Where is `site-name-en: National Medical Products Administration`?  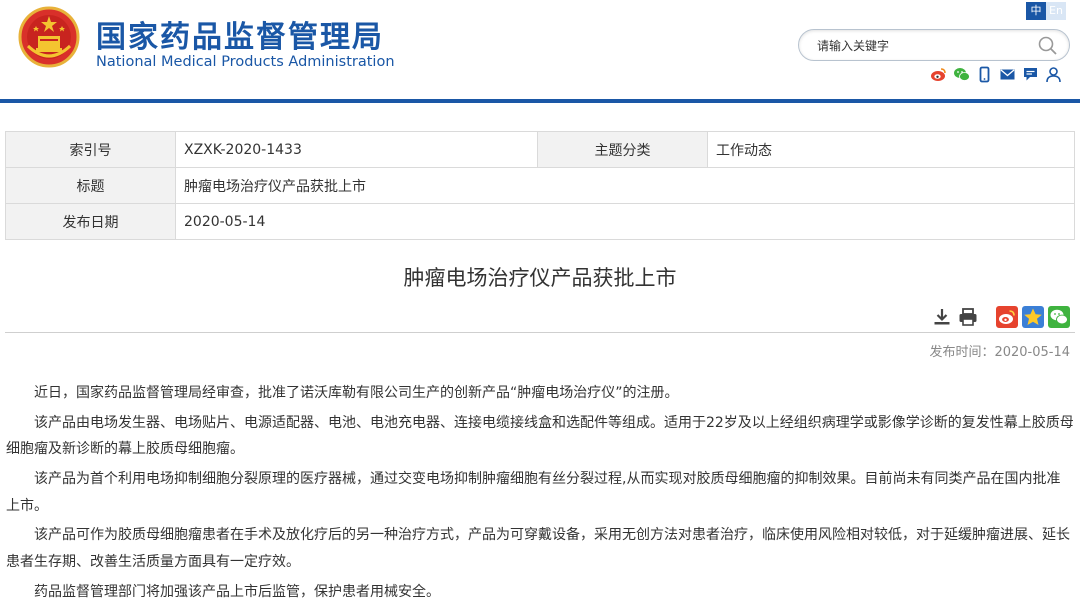 site-name-en: National Medical Products Administration is located at coordinates (245, 62).